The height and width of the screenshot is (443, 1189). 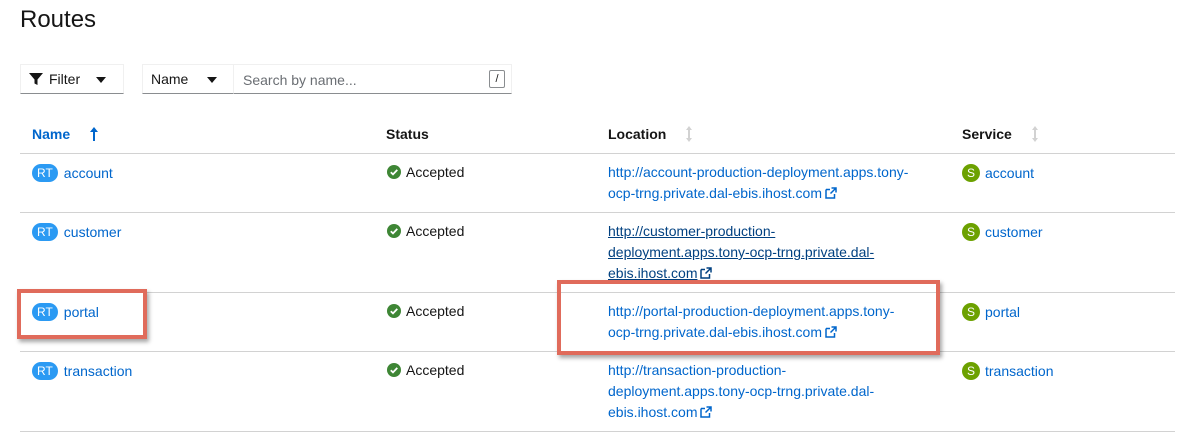 I want to click on service-link: portal, so click(x=1002, y=312).